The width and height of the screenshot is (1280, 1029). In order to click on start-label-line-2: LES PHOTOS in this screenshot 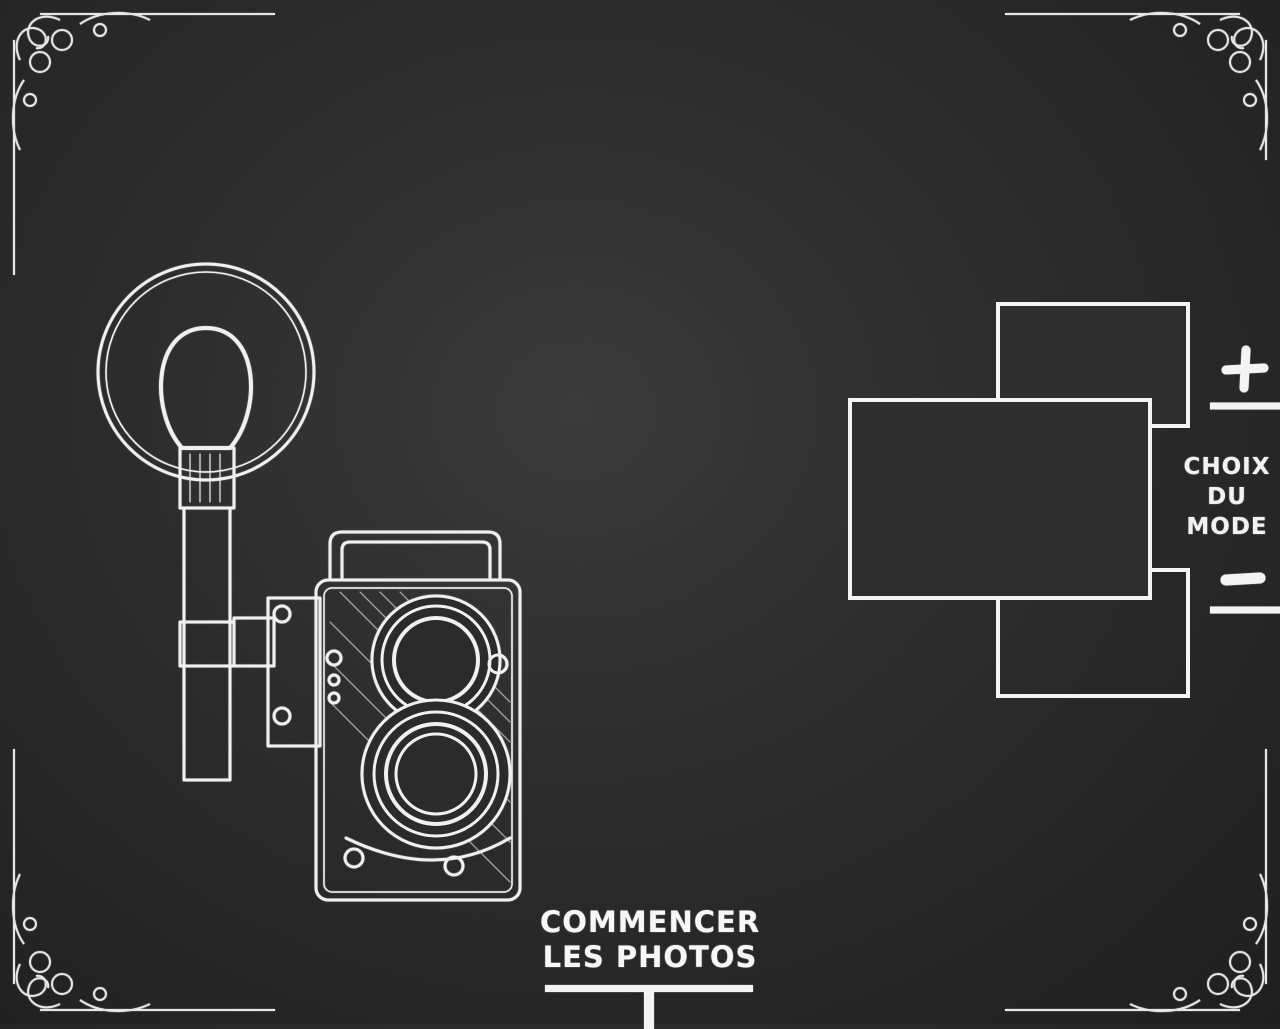, I will do `click(650, 957)`.